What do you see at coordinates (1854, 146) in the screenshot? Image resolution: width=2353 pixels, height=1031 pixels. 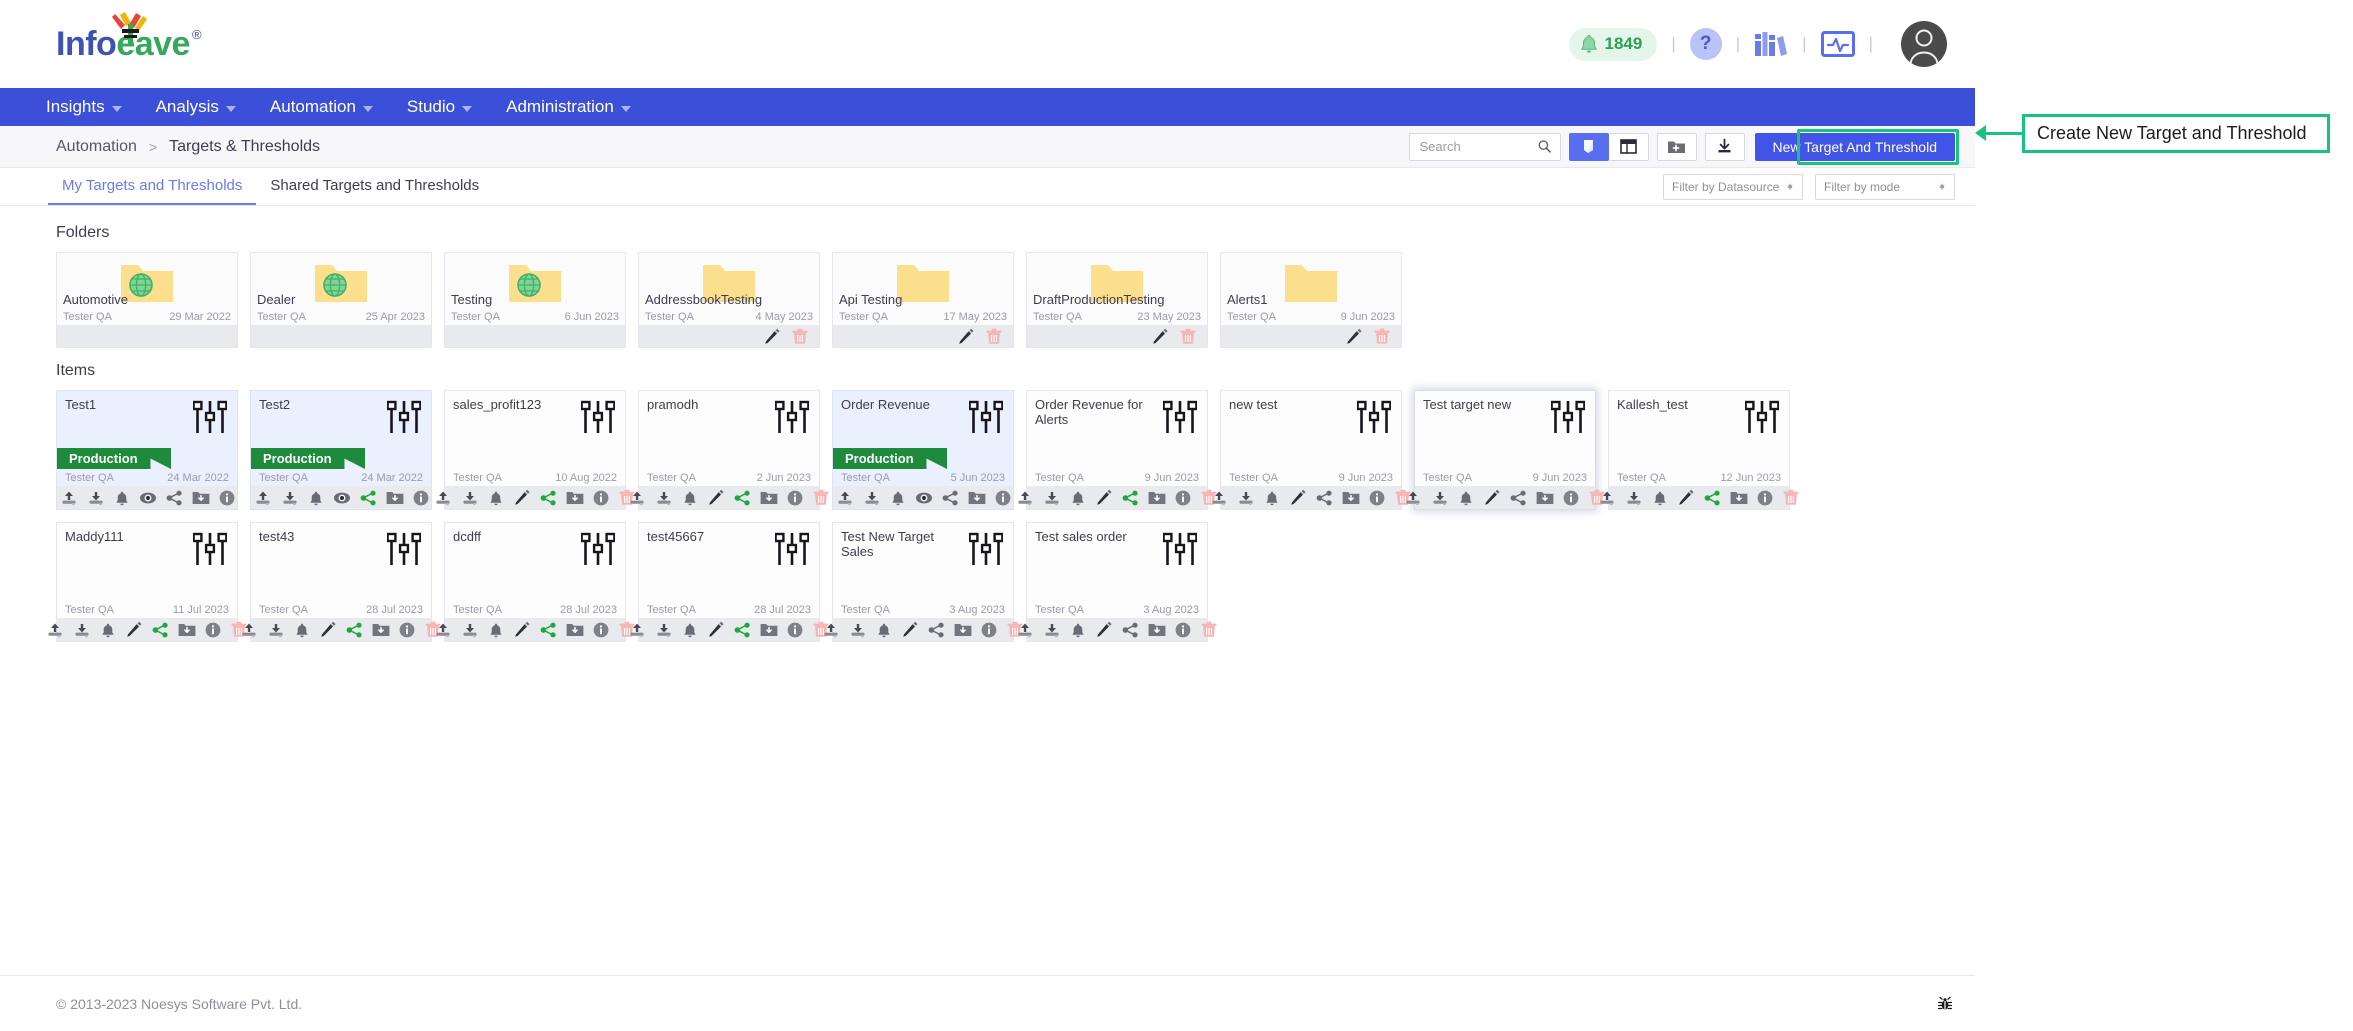 I see `new-target-threshold-button: New Target And Threshold` at bounding box center [1854, 146].